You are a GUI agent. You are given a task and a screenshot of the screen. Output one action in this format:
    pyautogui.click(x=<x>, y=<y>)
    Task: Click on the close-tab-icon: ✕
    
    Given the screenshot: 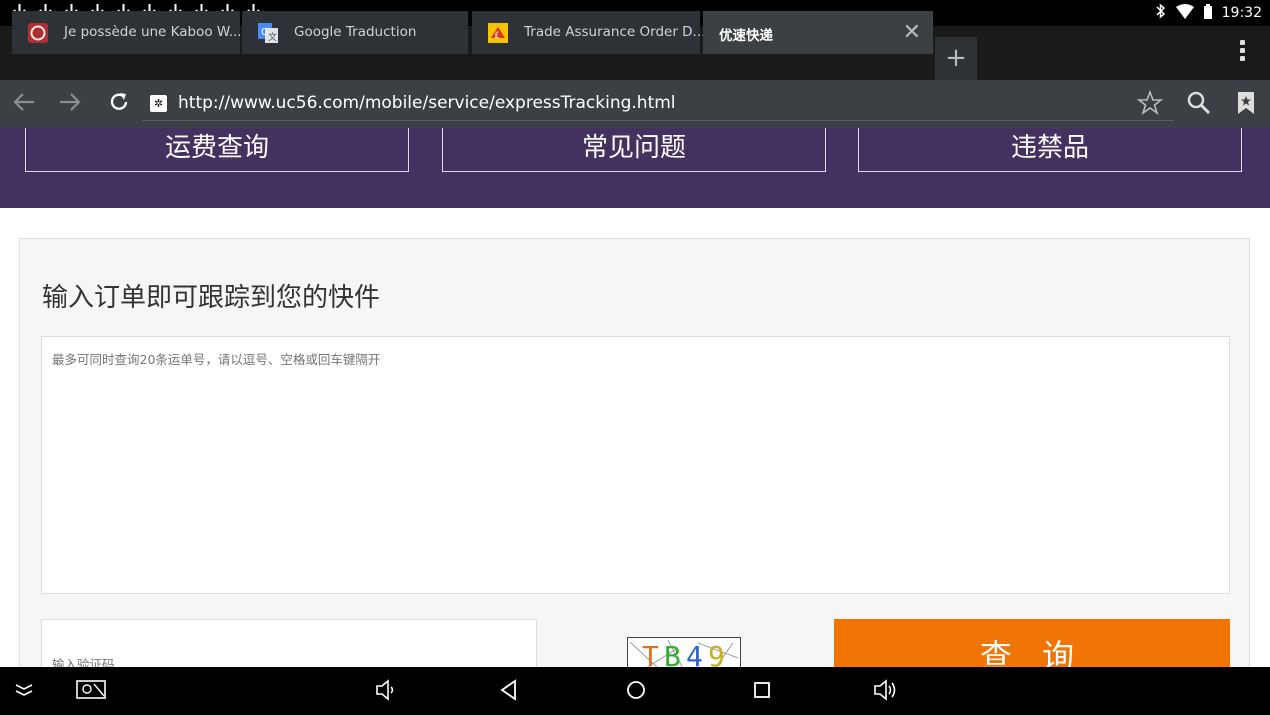 What is the action you would take?
    pyautogui.click(x=912, y=32)
    